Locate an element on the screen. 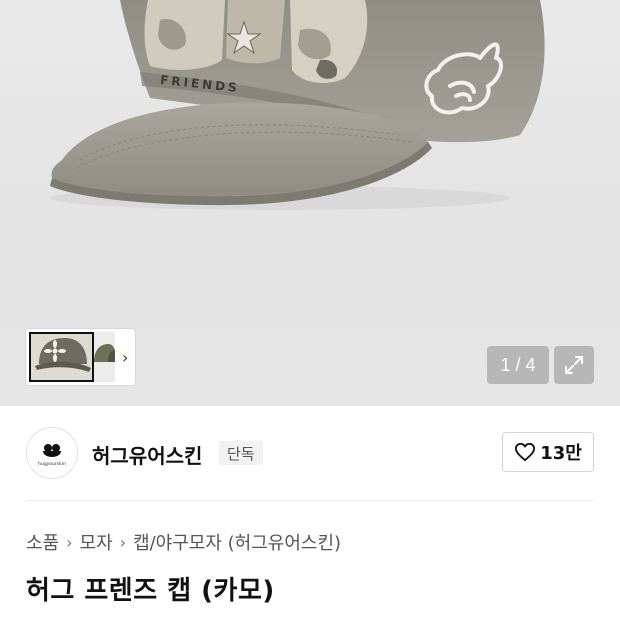 This screenshot has height=620, width=620. heart-icon is located at coordinates (525, 452).